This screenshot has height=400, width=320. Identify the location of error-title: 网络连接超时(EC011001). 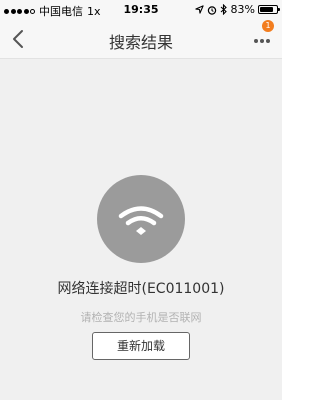
(141, 289).